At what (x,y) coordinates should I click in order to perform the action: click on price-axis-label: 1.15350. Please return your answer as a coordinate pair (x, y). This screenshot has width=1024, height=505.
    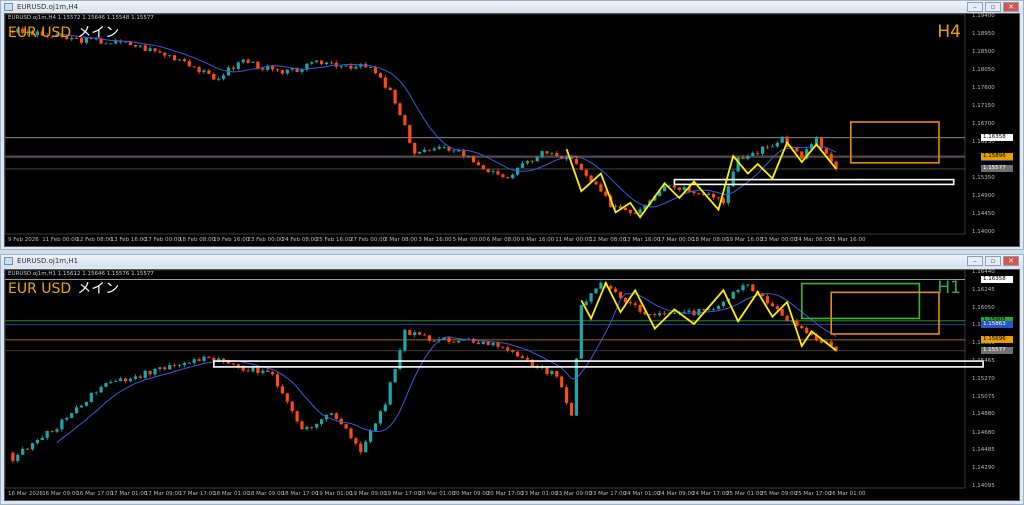
    Looking at the image, I should click on (983, 178).